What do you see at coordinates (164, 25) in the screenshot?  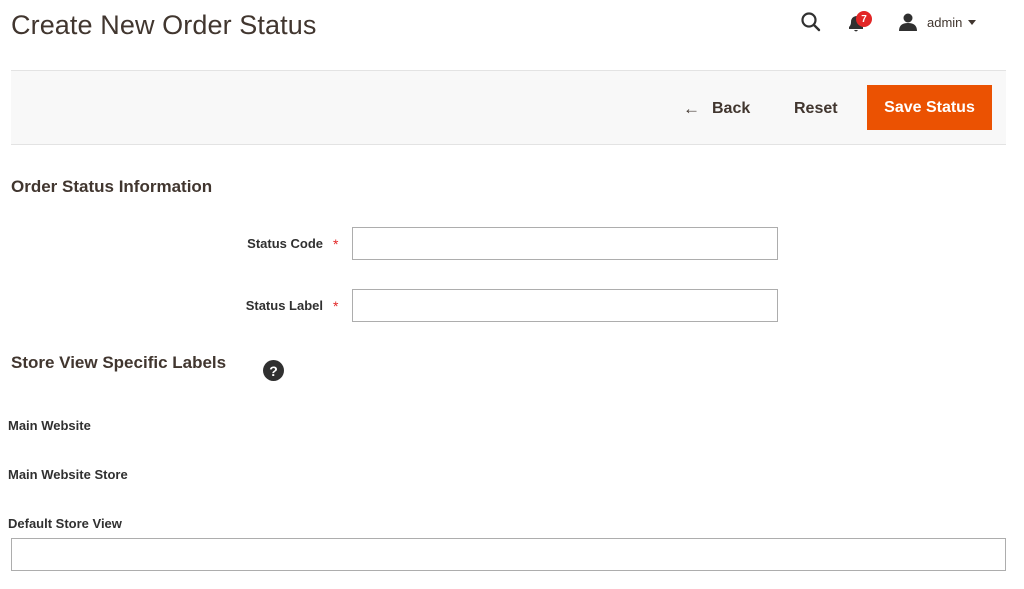 I see `page-title: Create New Order Status` at bounding box center [164, 25].